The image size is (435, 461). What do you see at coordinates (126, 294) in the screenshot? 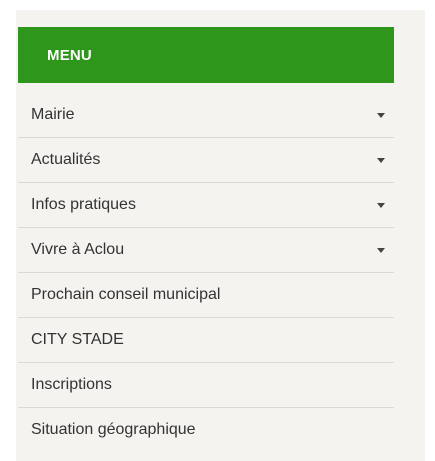
I see `menu-item-label: Prochain conseil municipal` at bounding box center [126, 294].